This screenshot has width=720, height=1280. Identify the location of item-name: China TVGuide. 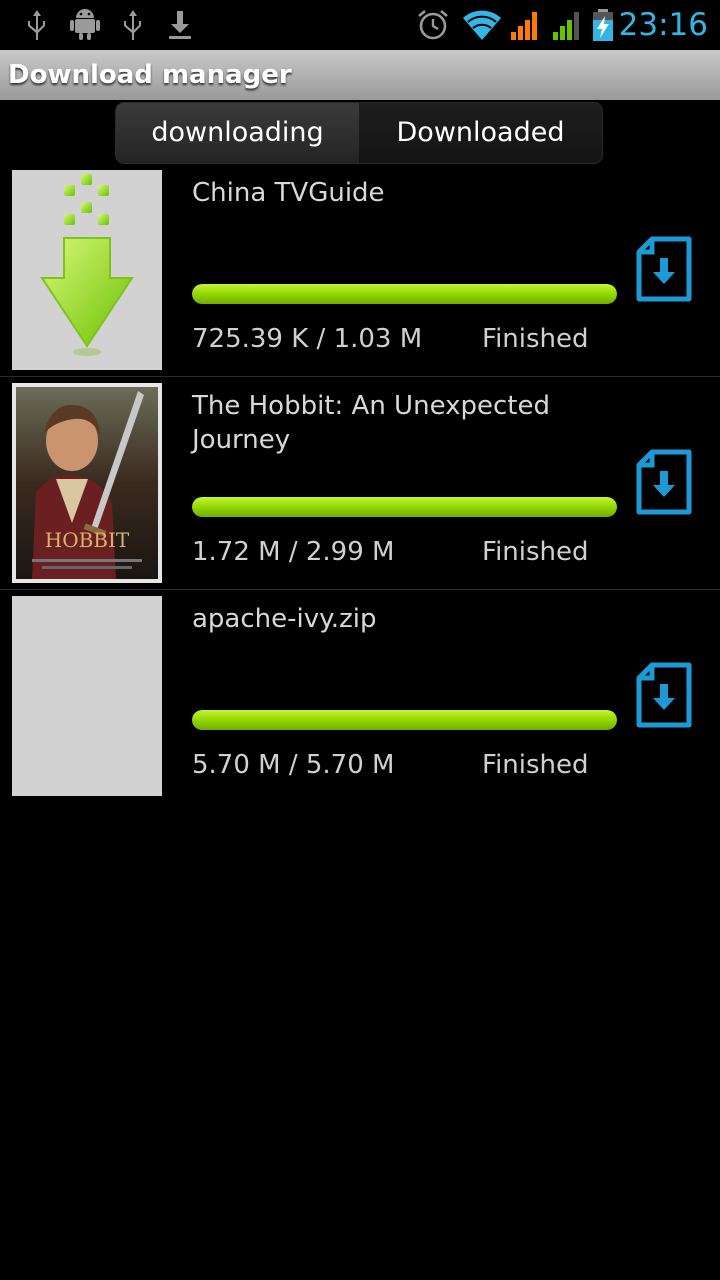
(288, 193).